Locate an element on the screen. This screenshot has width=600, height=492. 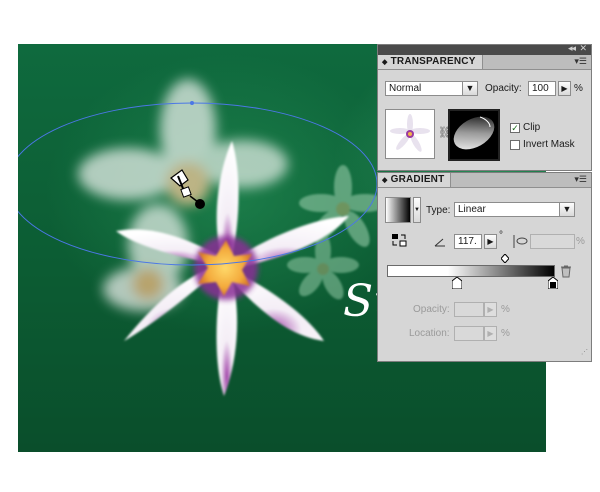
location-unit: % is located at coordinates (505, 333).